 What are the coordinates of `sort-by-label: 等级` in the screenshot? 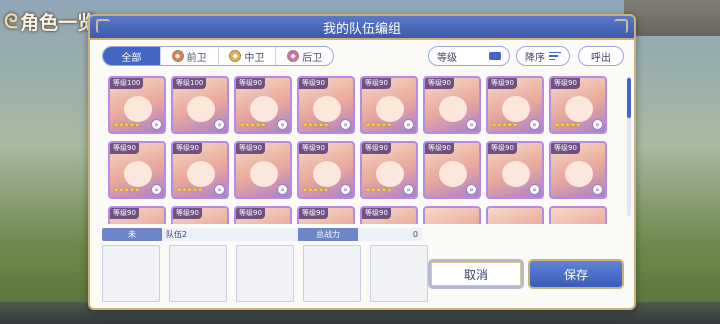 It's located at (447, 58).